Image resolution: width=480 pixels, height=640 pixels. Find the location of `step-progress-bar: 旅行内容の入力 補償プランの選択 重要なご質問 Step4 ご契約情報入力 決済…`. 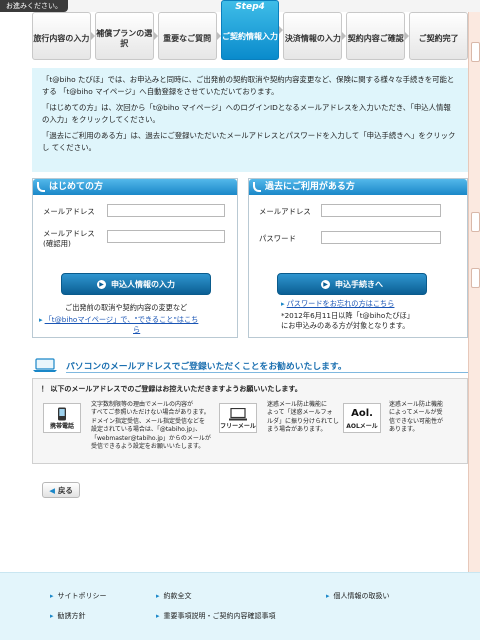

step-progress-bar: 旅行内容の入力 補償プランの選択 重要なご質問 Step4 ご契約情報入力 決済… is located at coordinates (250, 30).